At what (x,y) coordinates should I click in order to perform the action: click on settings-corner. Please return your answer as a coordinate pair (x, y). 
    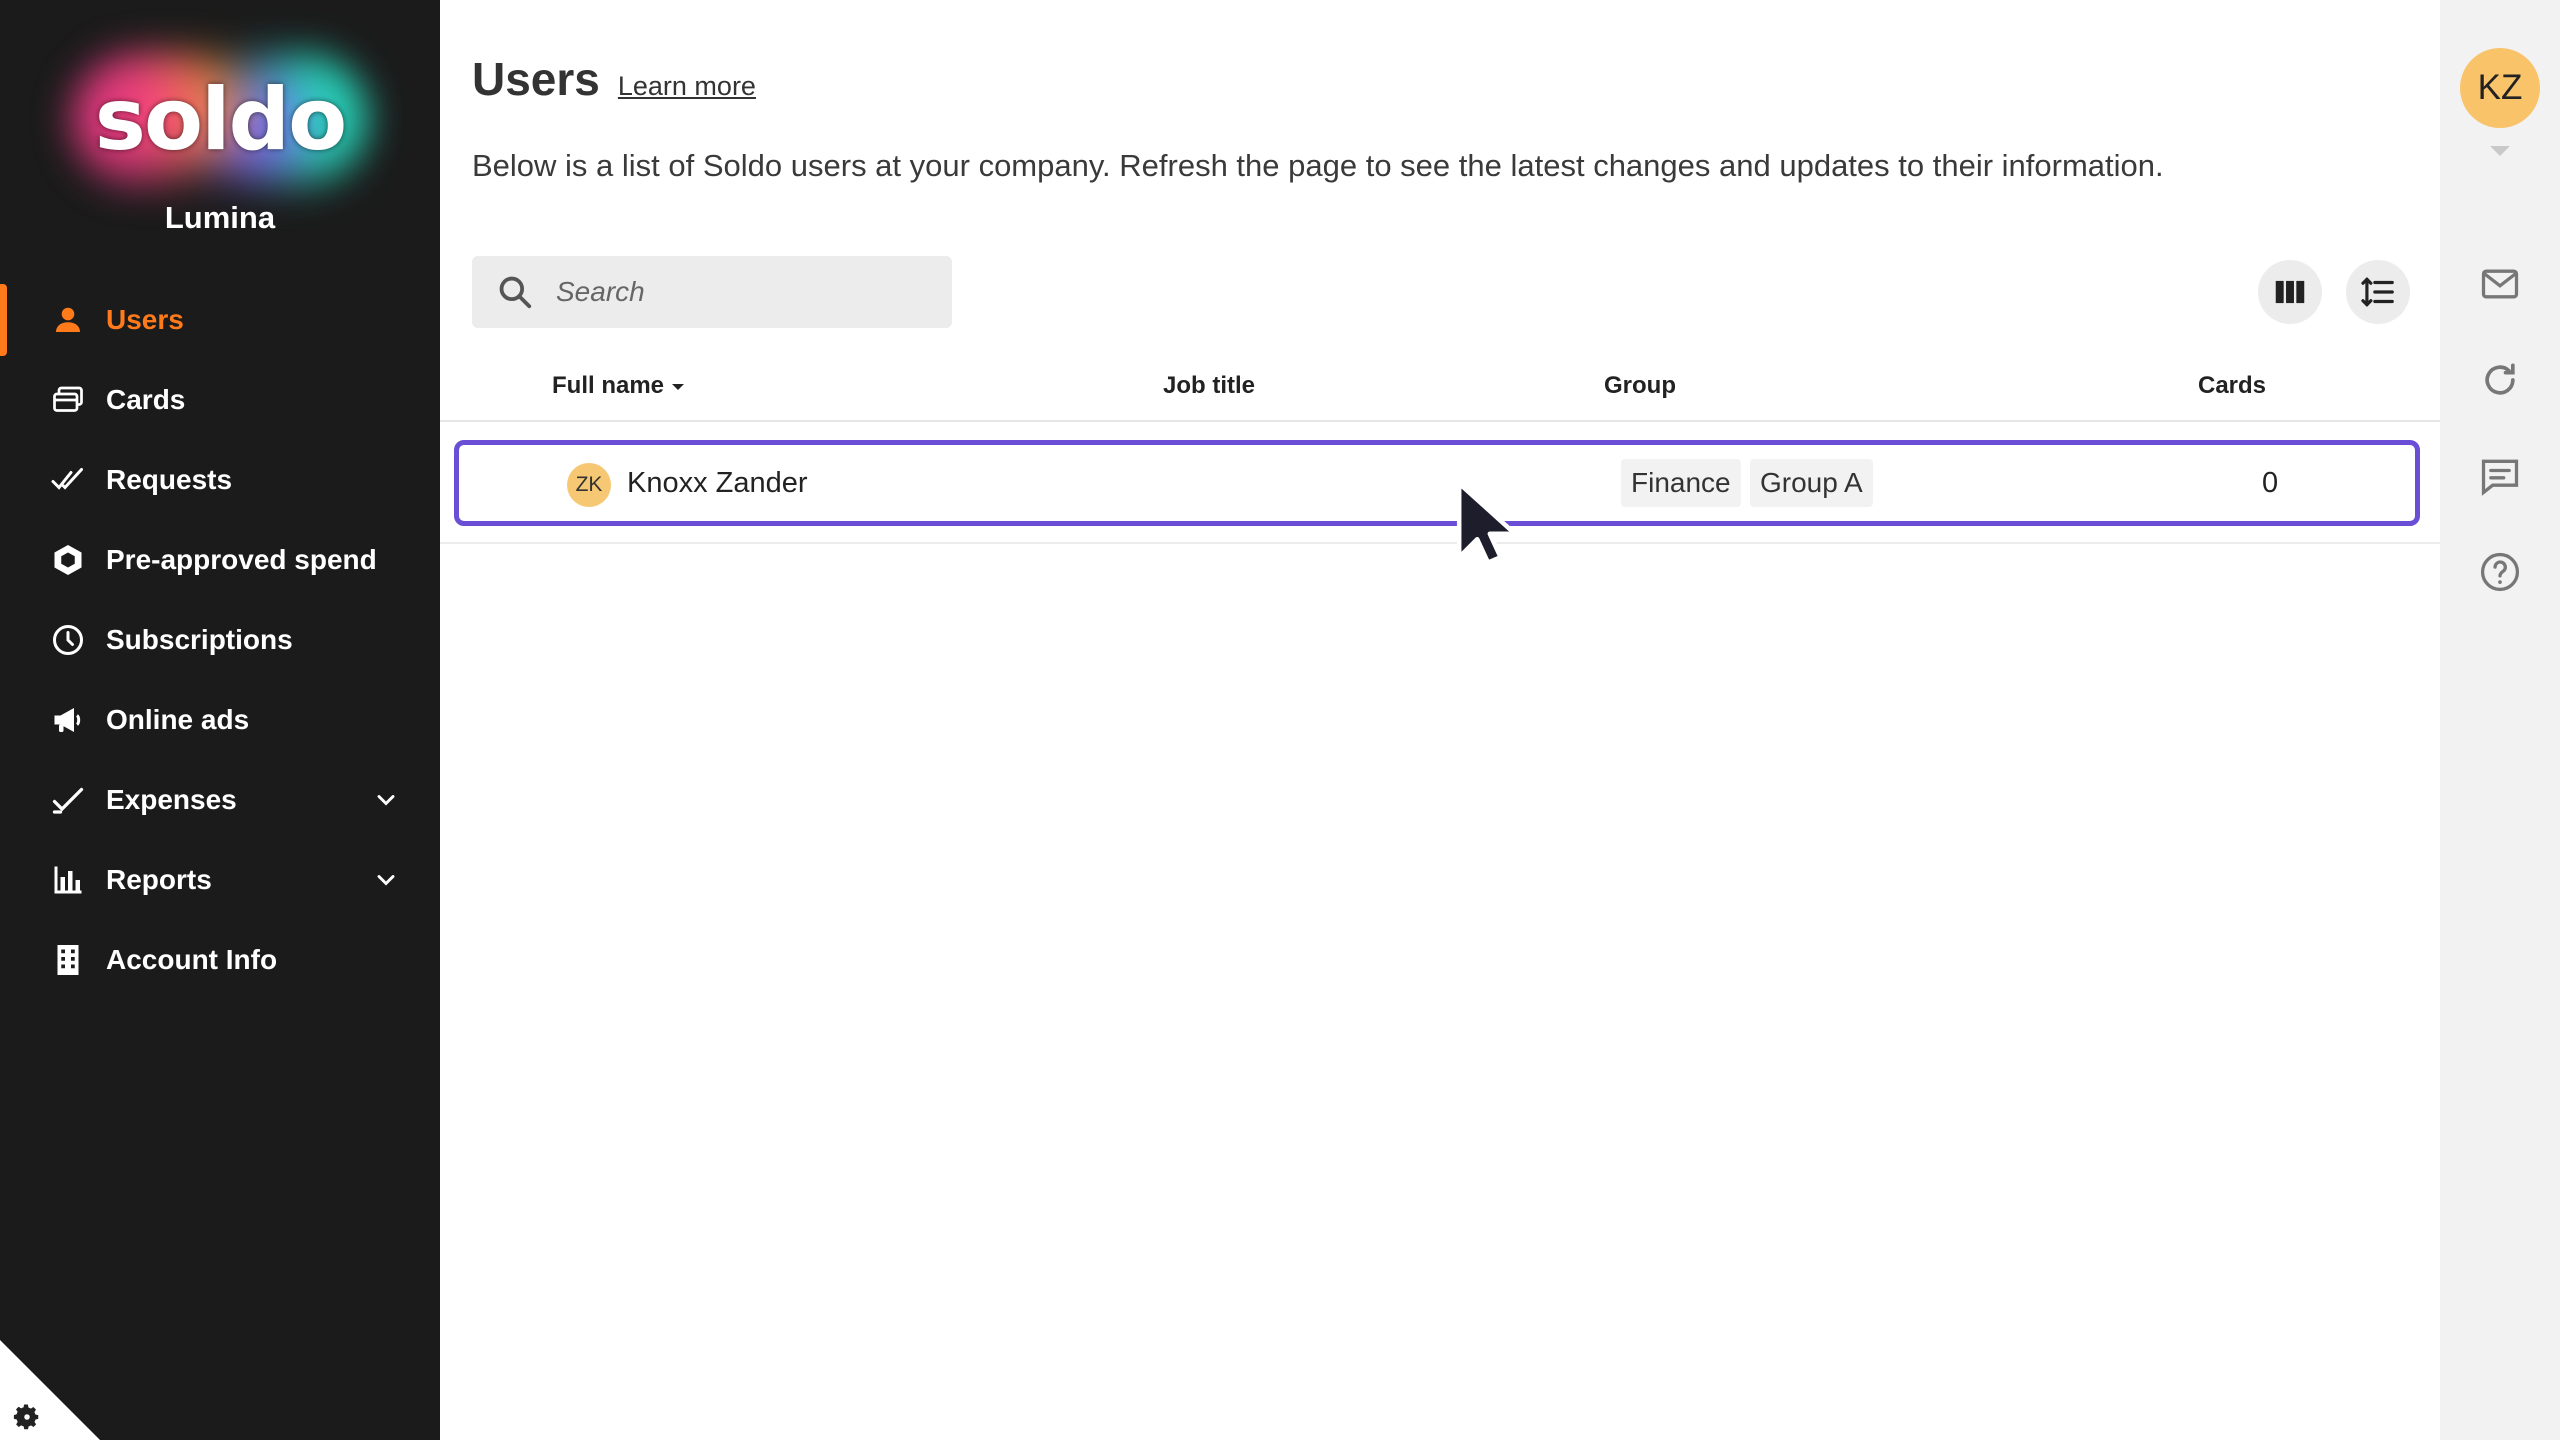
    Looking at the image, I should click on (50, 1390).